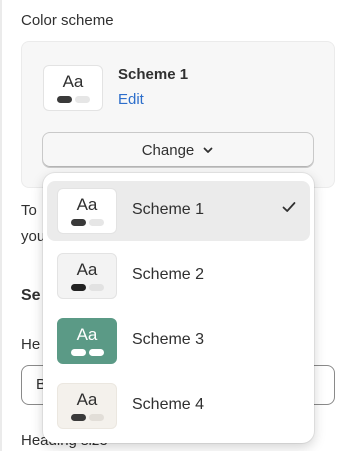  What do you see at coordinates (168, 339) in the screenshot?
I see `scheme-option-label: Scheme 3` at bounding box center [168, 339].